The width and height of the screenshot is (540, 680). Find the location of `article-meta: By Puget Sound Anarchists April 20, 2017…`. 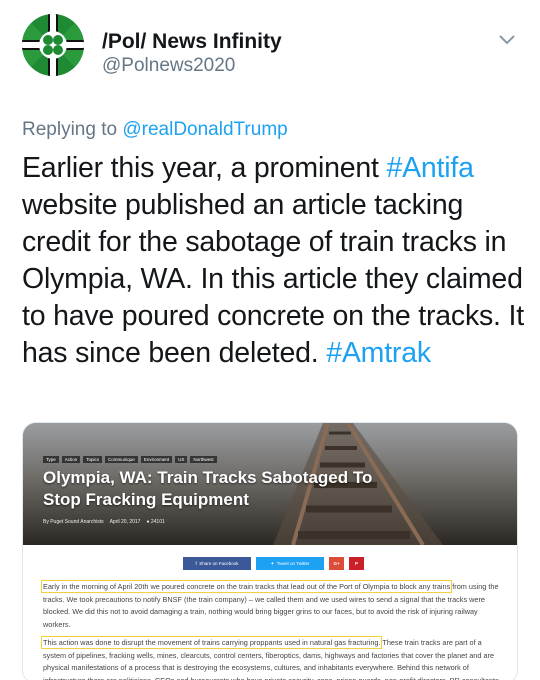

article-meta: By Puget Sound Anarchists April 20, 2017… is located at coordinates (104, 522).